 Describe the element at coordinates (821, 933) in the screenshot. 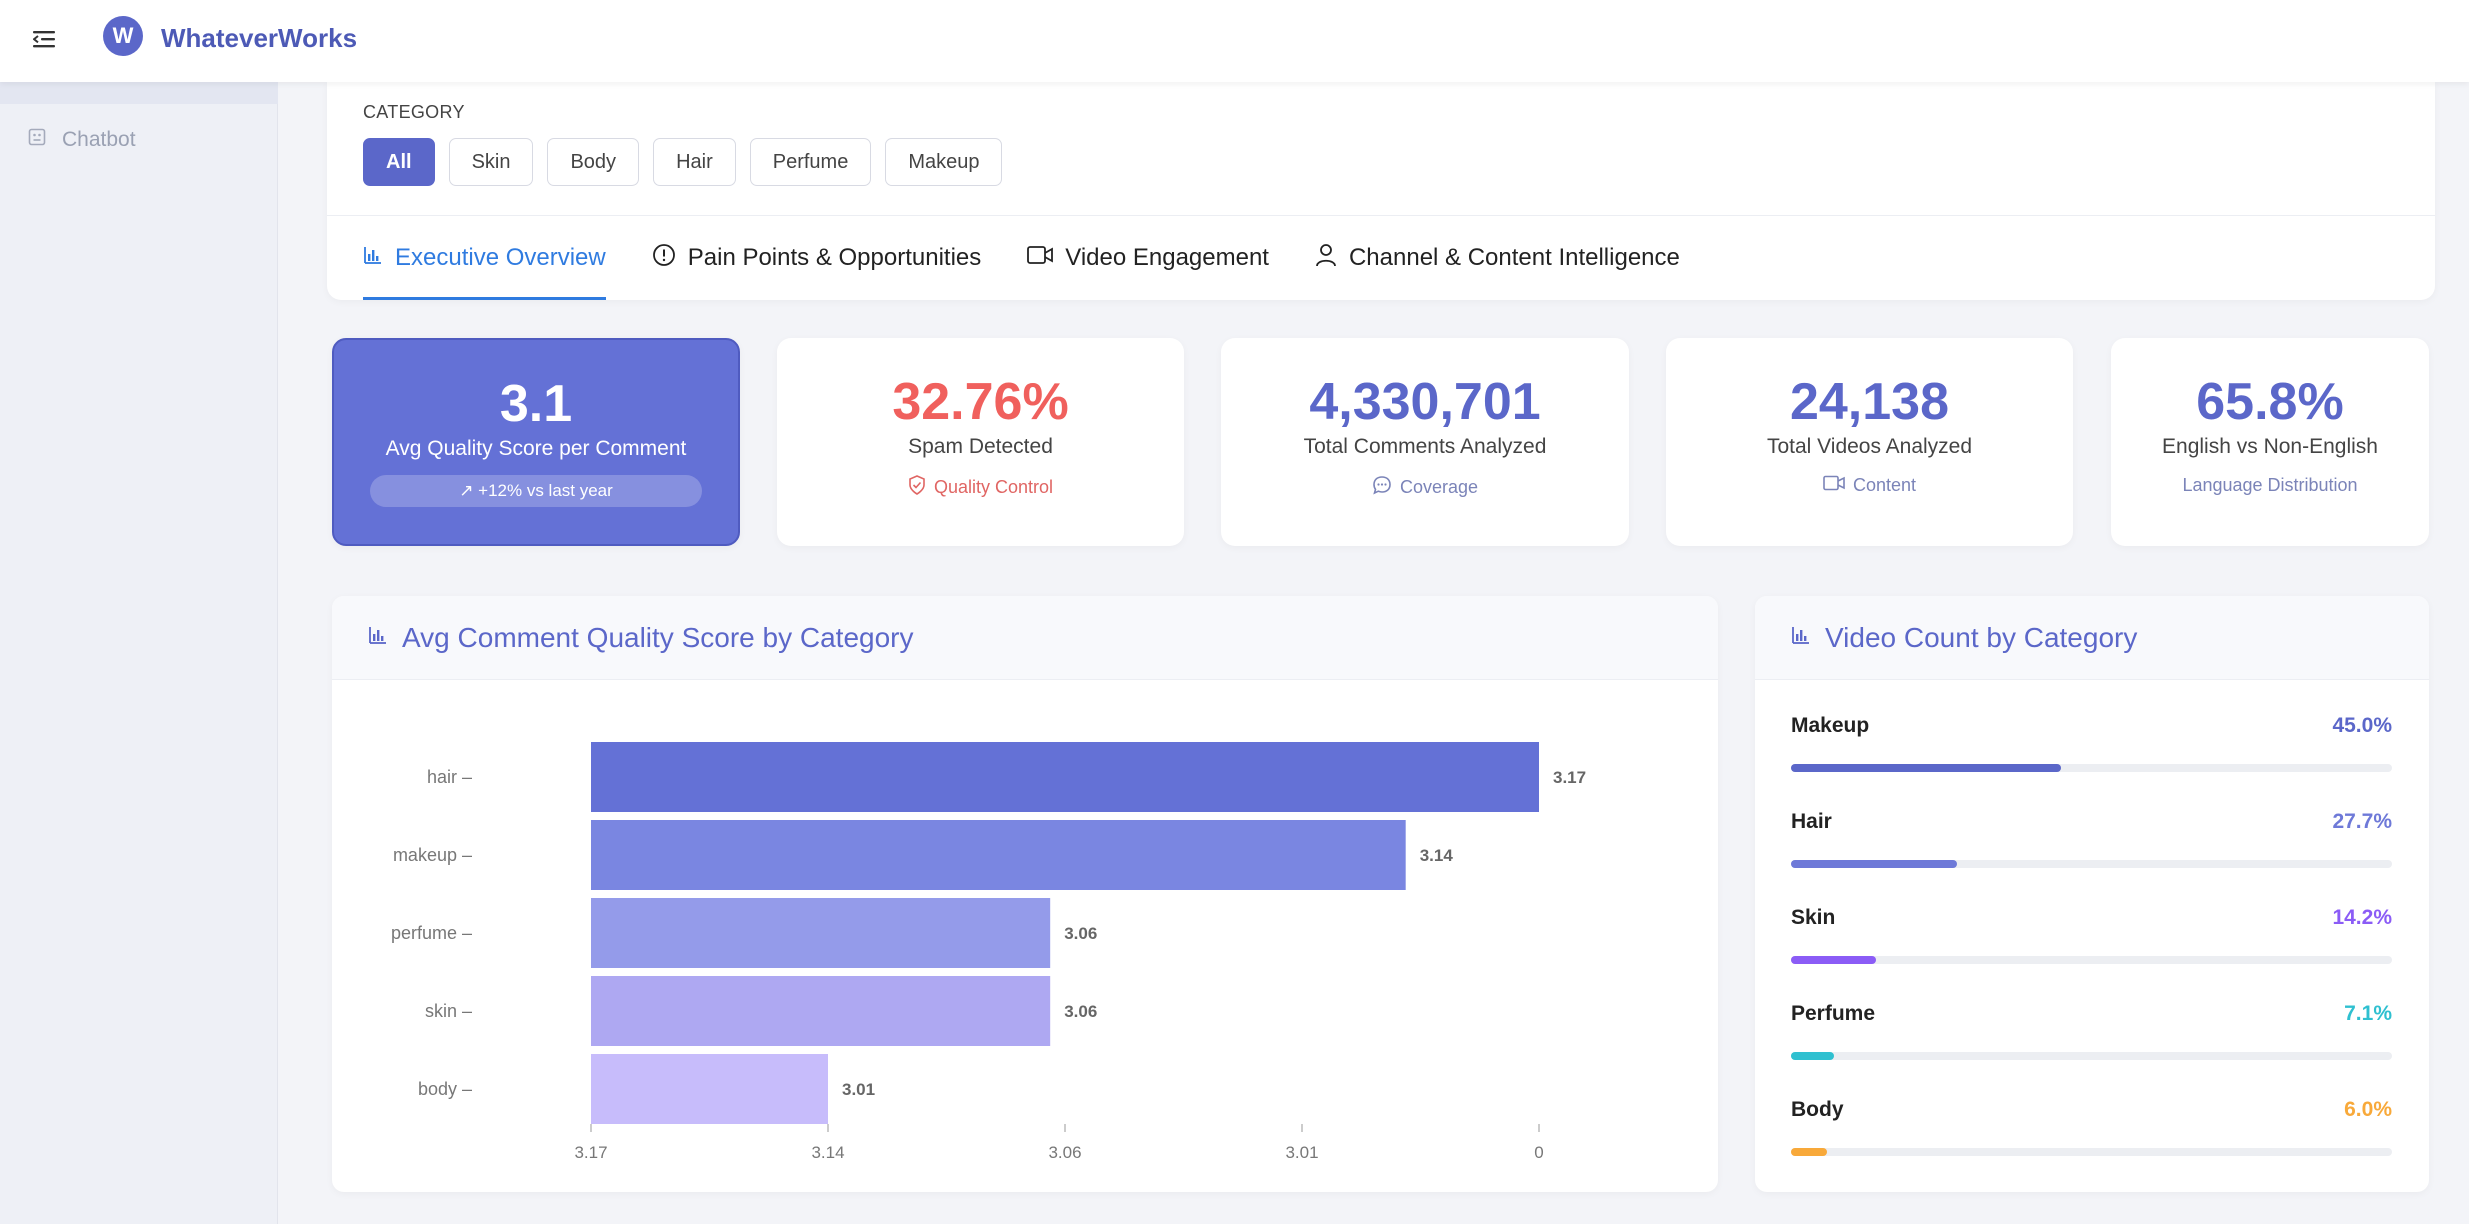

I see `bar-perfume` at that location.